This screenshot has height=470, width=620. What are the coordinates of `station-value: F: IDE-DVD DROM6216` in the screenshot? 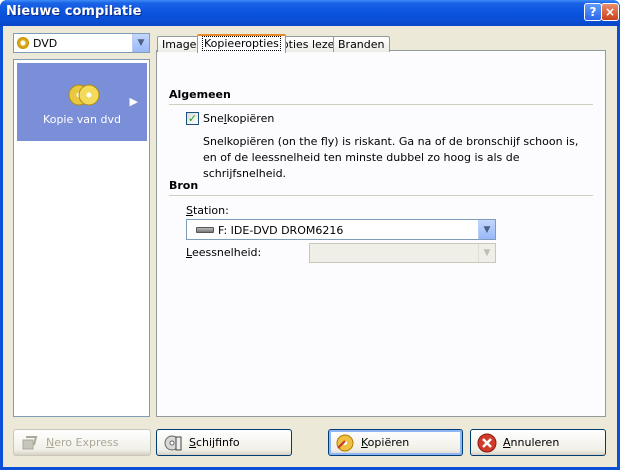 It's located at (281, 230).